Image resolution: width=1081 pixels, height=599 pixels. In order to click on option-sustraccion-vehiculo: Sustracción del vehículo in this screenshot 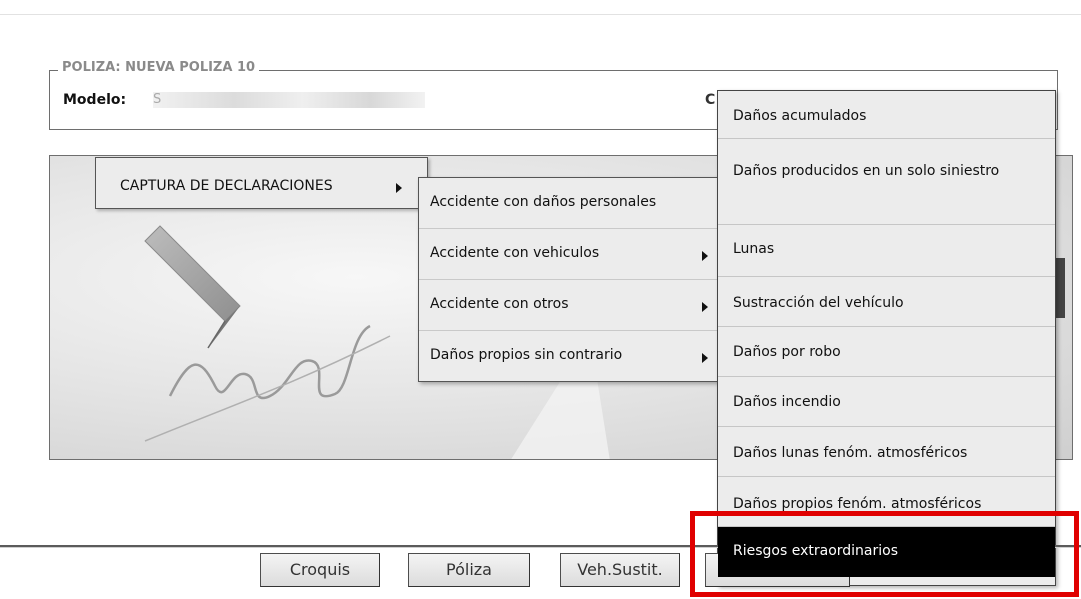, I will do `click(886, 302)`.